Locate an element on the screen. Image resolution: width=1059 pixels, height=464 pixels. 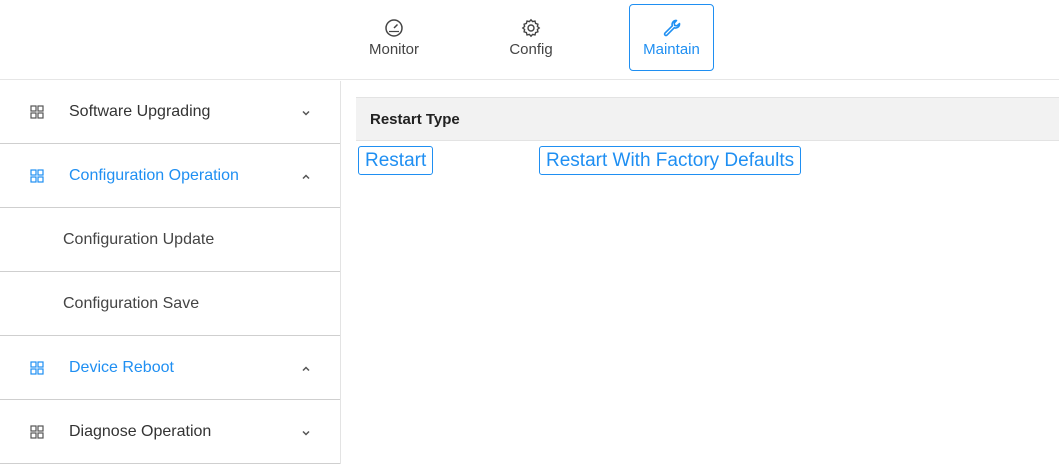
nav-monitor: Monitor is located at coordinates (394, 37).